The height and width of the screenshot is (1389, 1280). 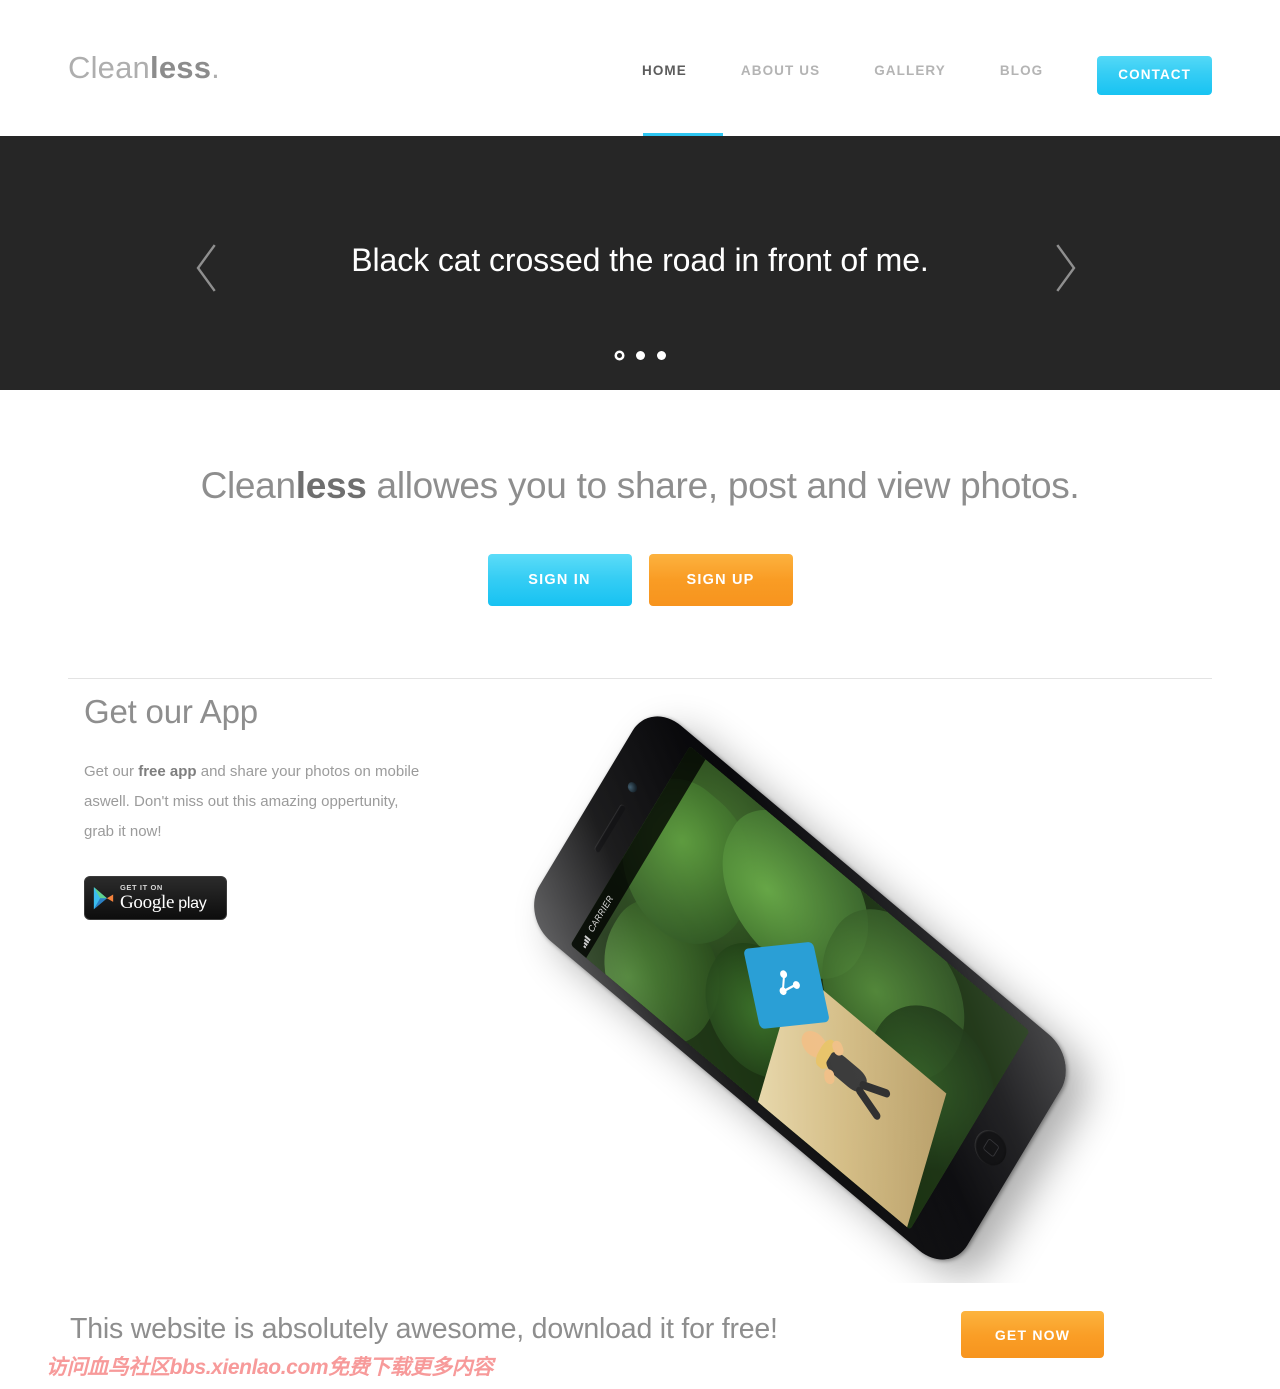 I want to click on google-play-badge: GET IT ON Google play, so click(x=155, y=898).